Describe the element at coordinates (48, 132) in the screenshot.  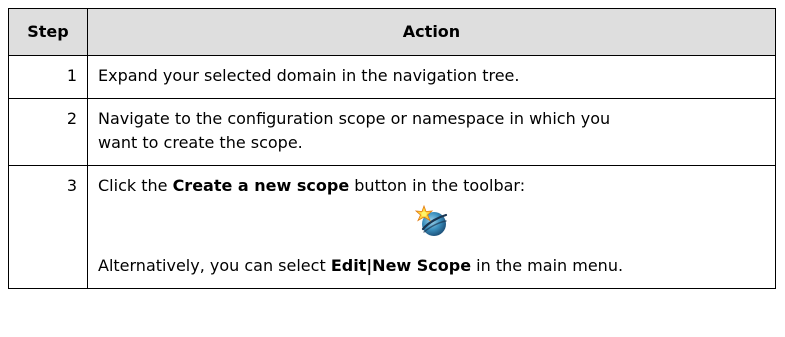
I see `step-number: 2` at that location.